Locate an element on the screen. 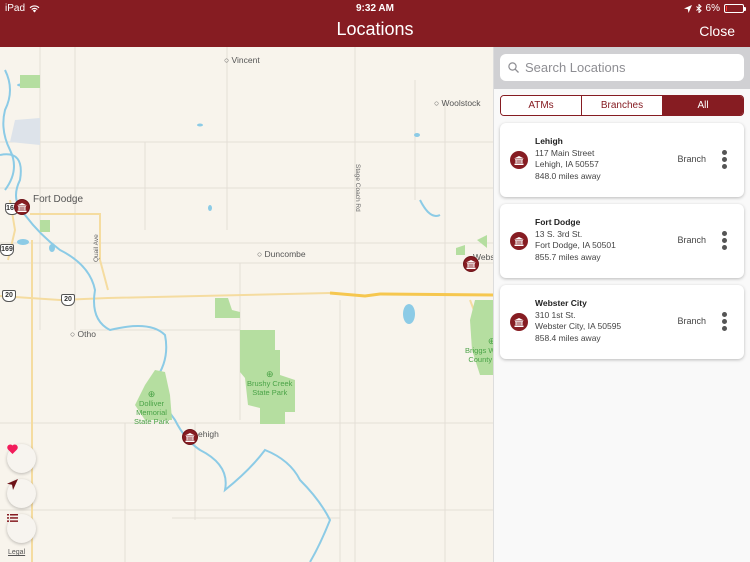 This screenshot has width=750, height=562. location-name: Lehigh is located at coordinates (549, 141).